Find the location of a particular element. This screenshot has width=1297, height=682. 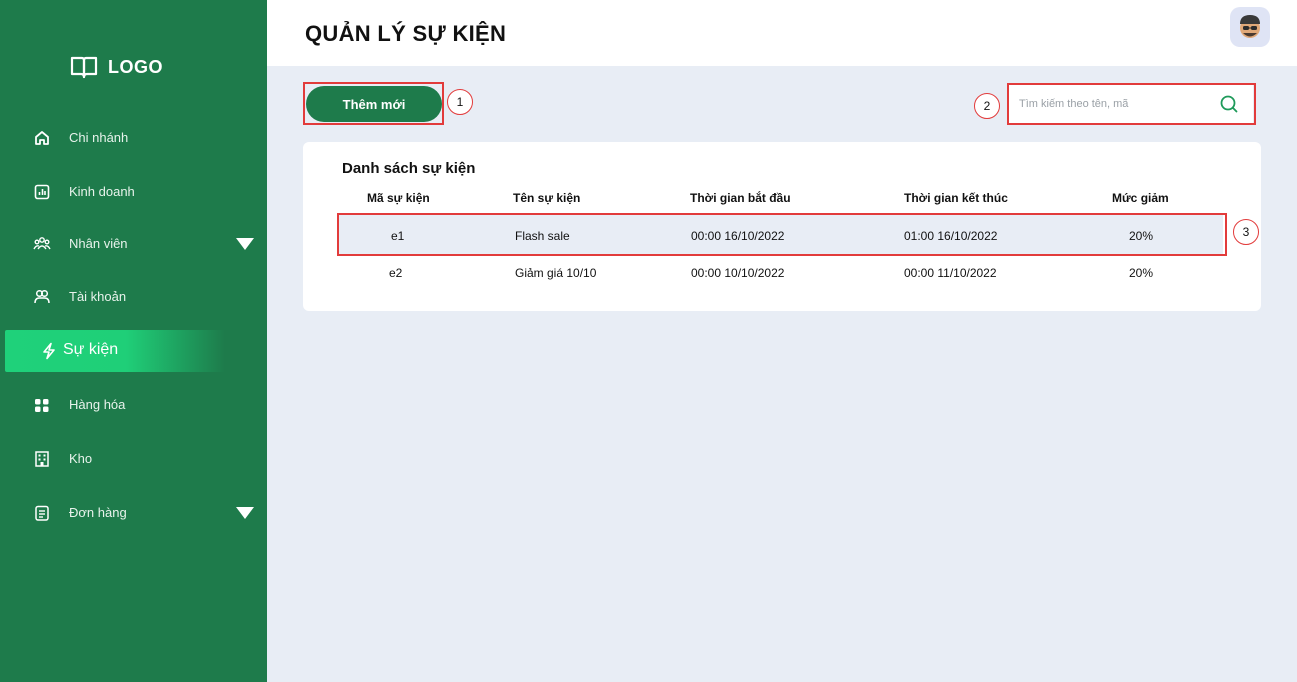

clipboard-icon is located at coordinates (42, 513).